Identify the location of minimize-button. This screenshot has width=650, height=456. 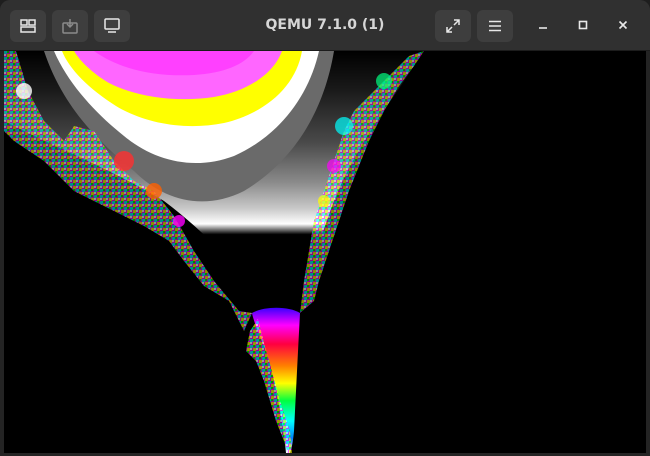
(543, 25).